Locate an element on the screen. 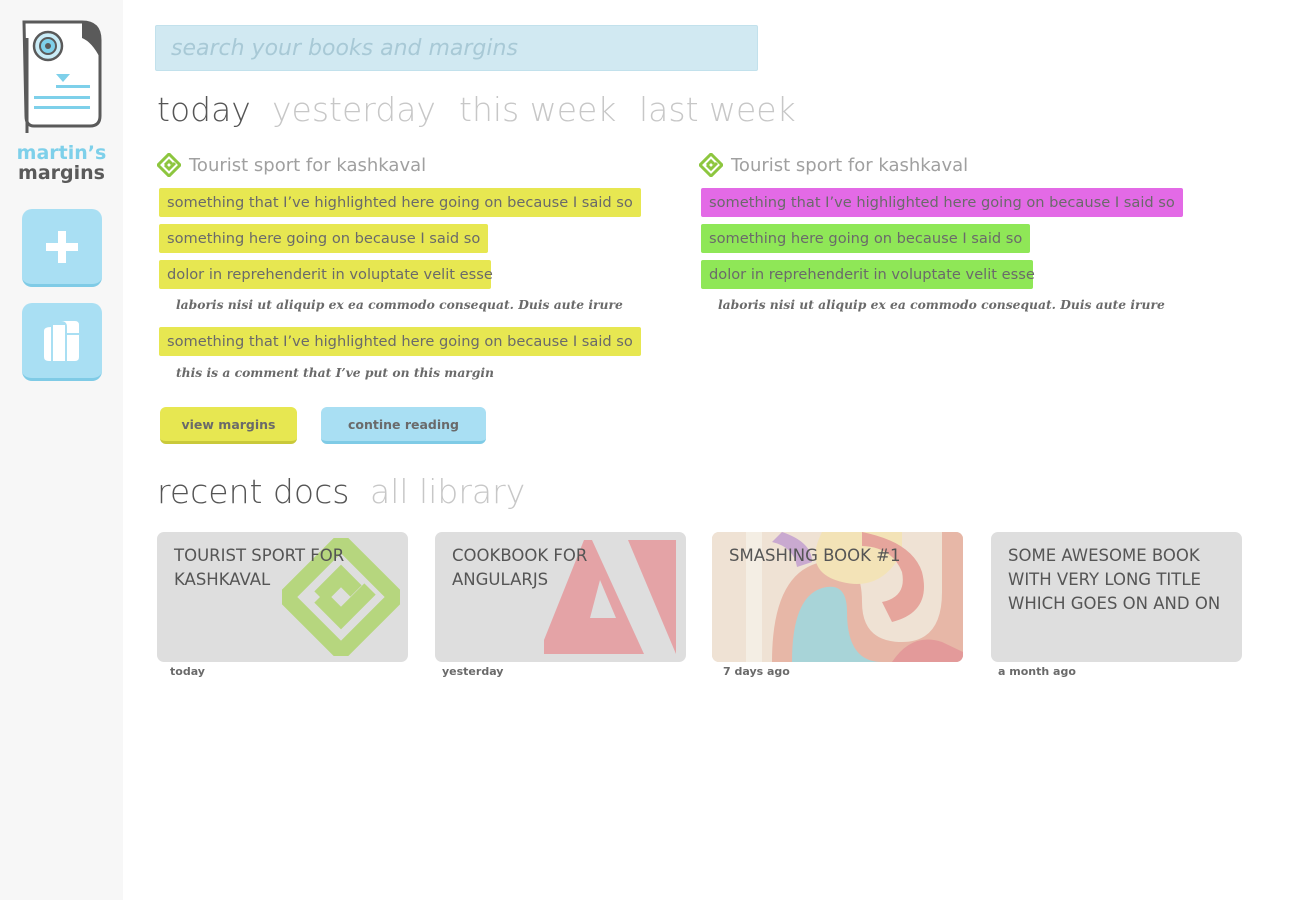 Image resolution: width=1300 pixels, height=900 pixels. continue-reading-button: contine reading is located at coordinates (403, 425).